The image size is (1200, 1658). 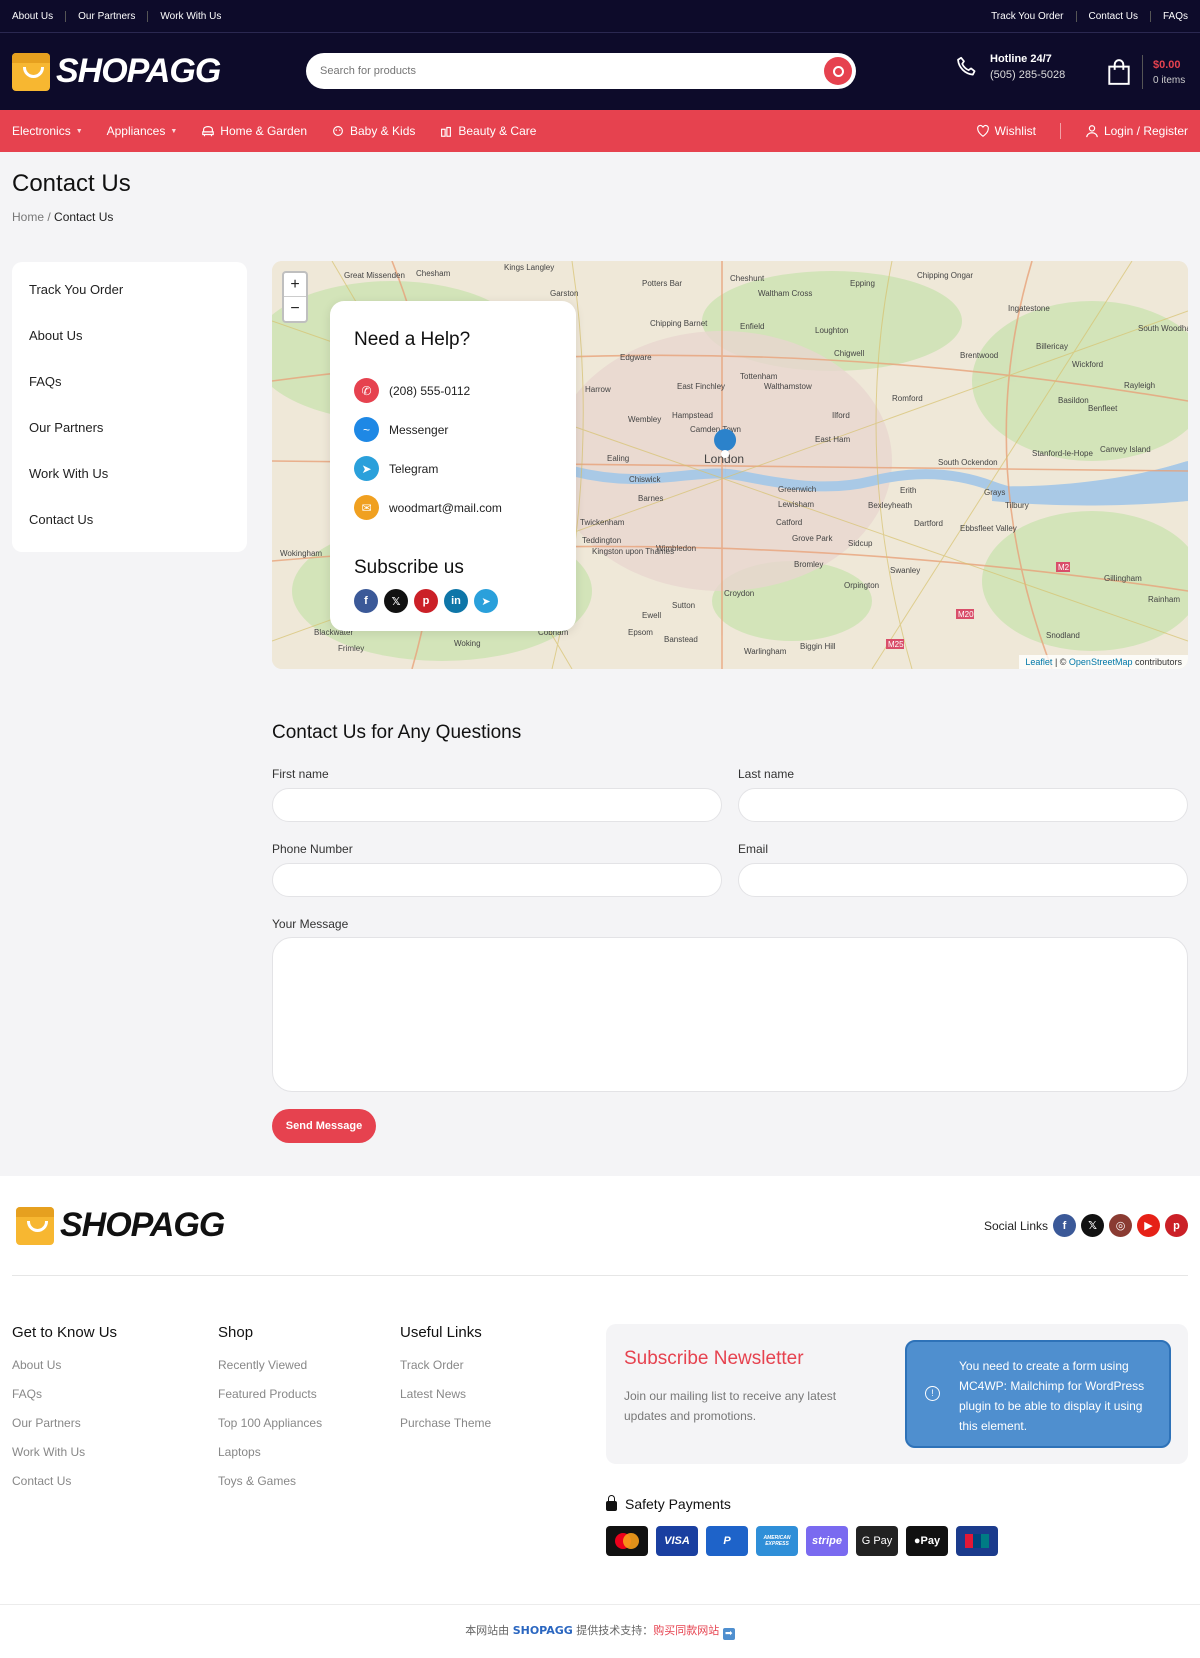 I want to click on shopping-bag-logo-icon, so click(x=35, y=1225).